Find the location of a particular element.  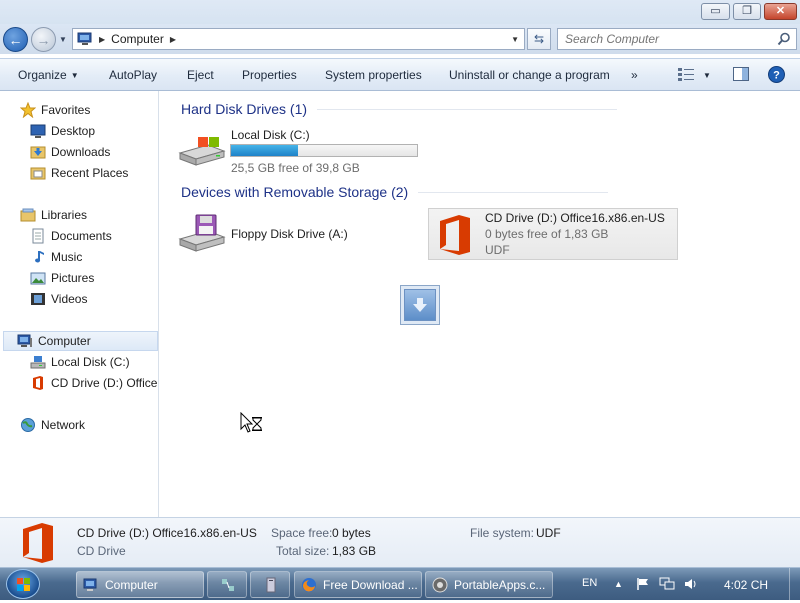

group-divider is located at coordinates (467, 109).